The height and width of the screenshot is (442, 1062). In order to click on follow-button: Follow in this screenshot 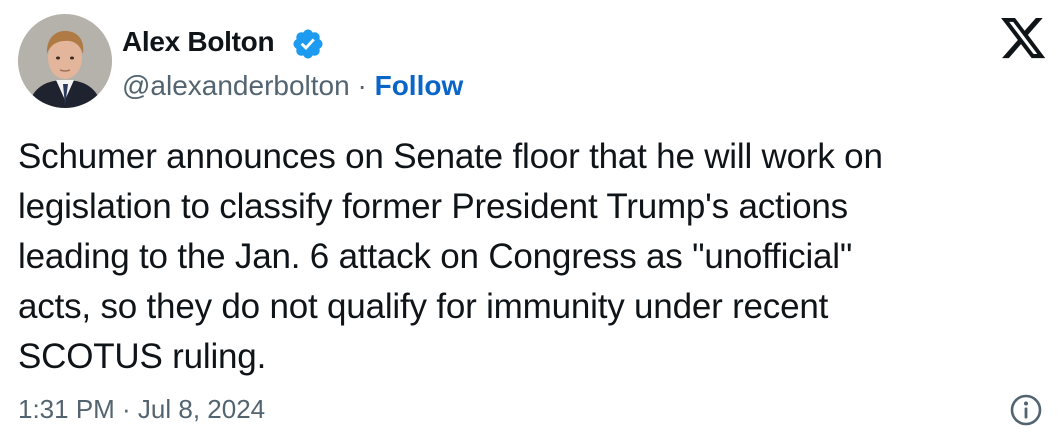, I will do `click(419, 85)`.